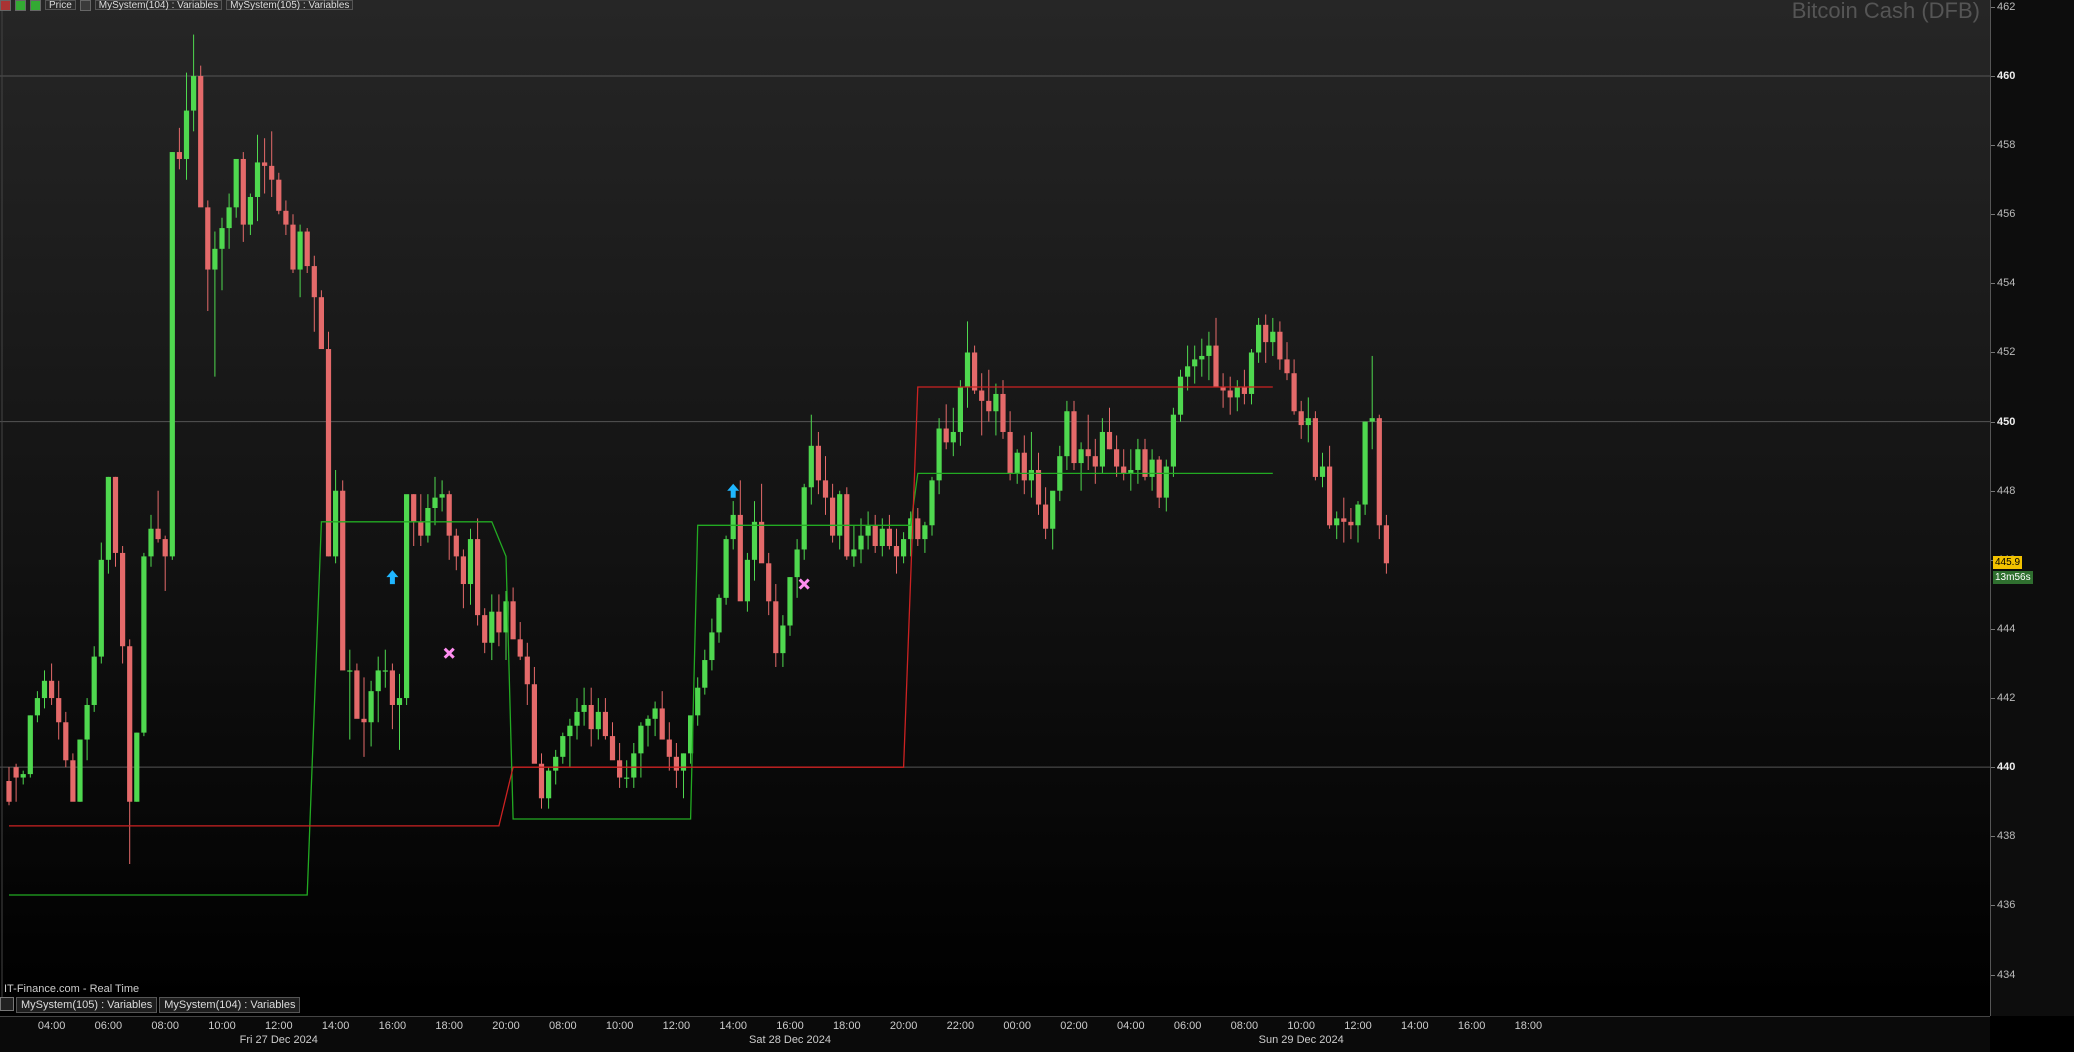 This screenshot has height=1052, width=2074. I want to click on candle-timer-badge: 13m56s, so click(2013, 578).